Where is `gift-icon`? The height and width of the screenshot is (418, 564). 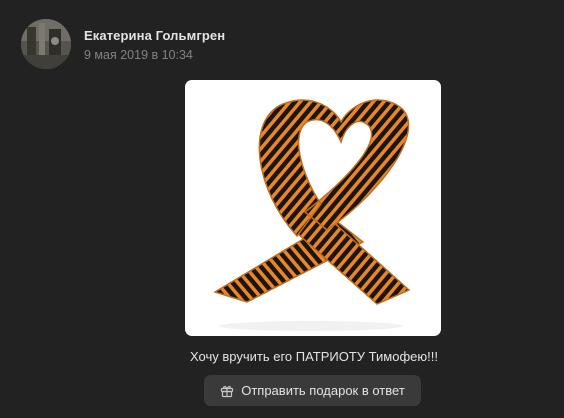
gift-icon is located at coordinates (227, 391).